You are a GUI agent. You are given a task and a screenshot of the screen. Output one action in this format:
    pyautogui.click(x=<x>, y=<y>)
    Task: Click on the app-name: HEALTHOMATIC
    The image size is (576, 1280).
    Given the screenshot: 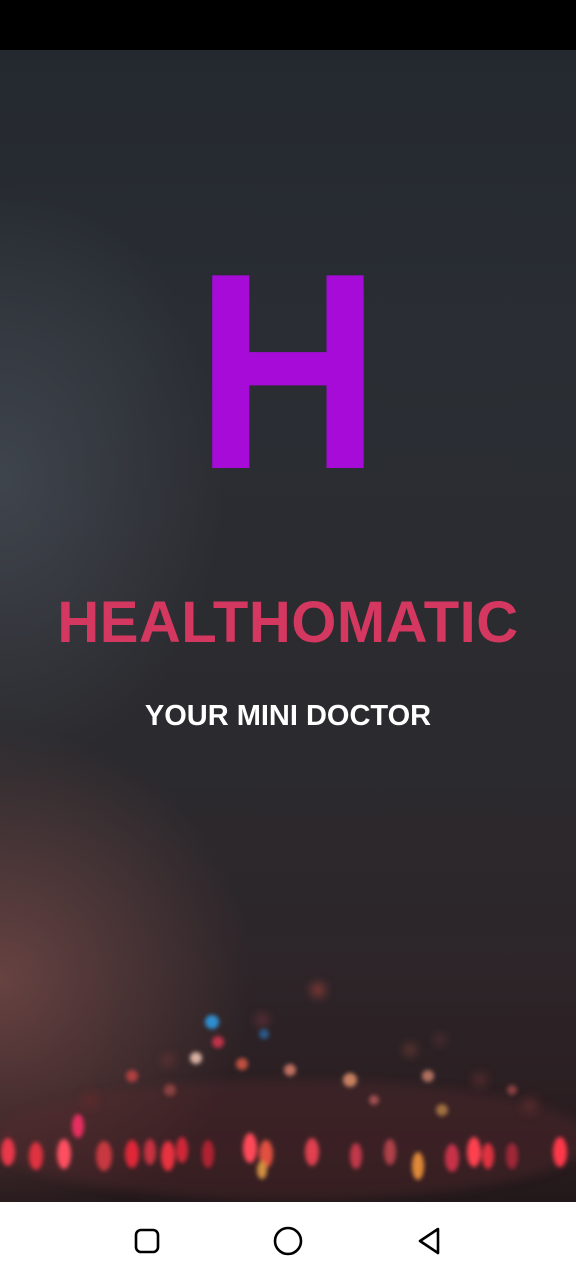 What is the action you would take?
    pyautogui.click(x=288, y=622)
    